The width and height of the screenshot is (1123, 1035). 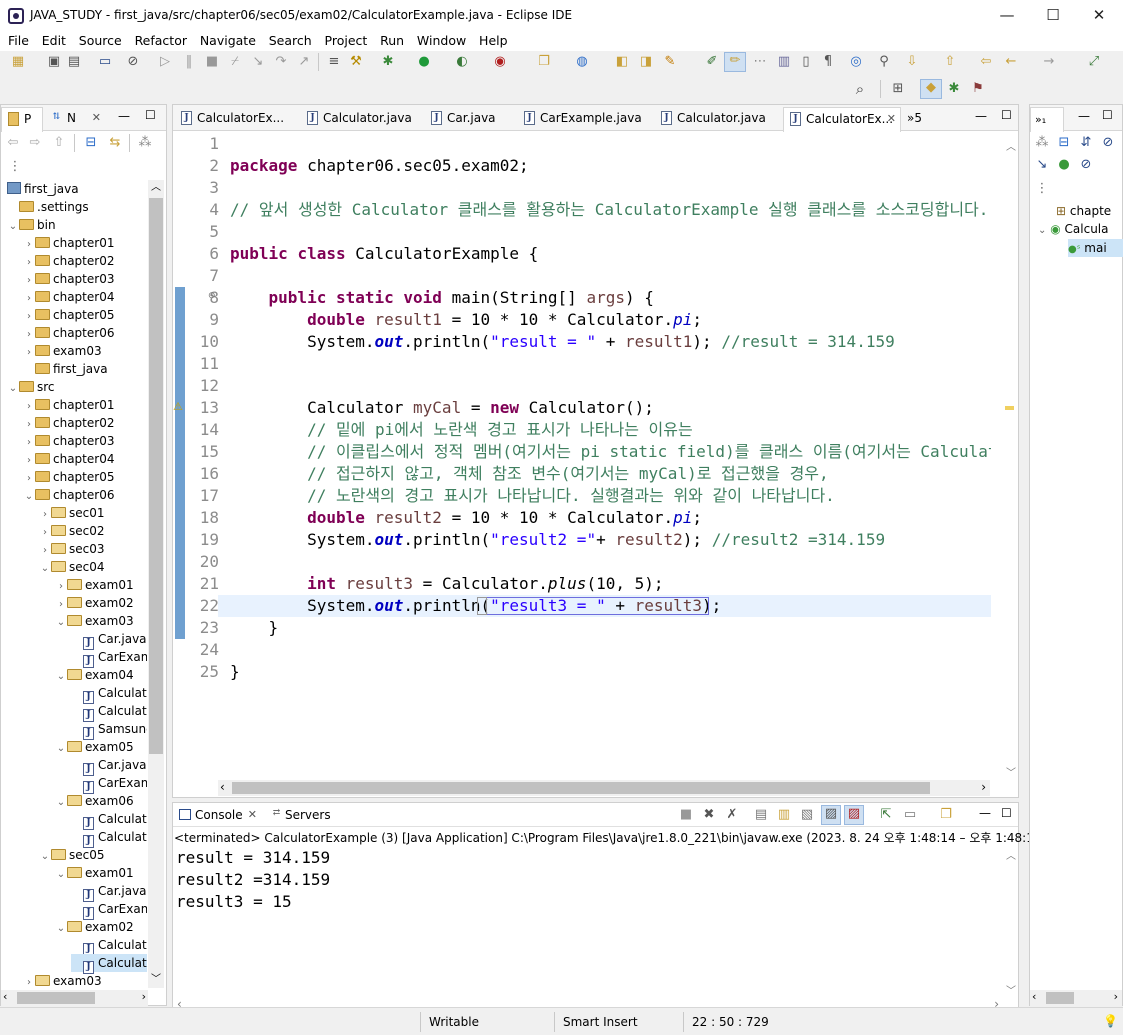 What do you see at coordinates (68, 333) in the screenshot?
I see `tree-item: › chapter06` at bounding box center [68, 333].